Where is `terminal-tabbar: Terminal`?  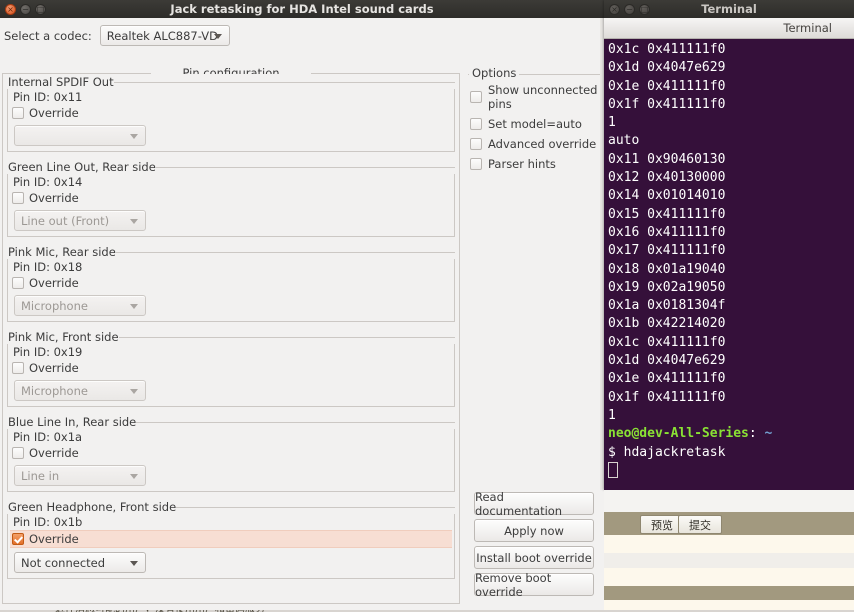
terminal-tabbar: Terminal is located at coordinates (729, 28).